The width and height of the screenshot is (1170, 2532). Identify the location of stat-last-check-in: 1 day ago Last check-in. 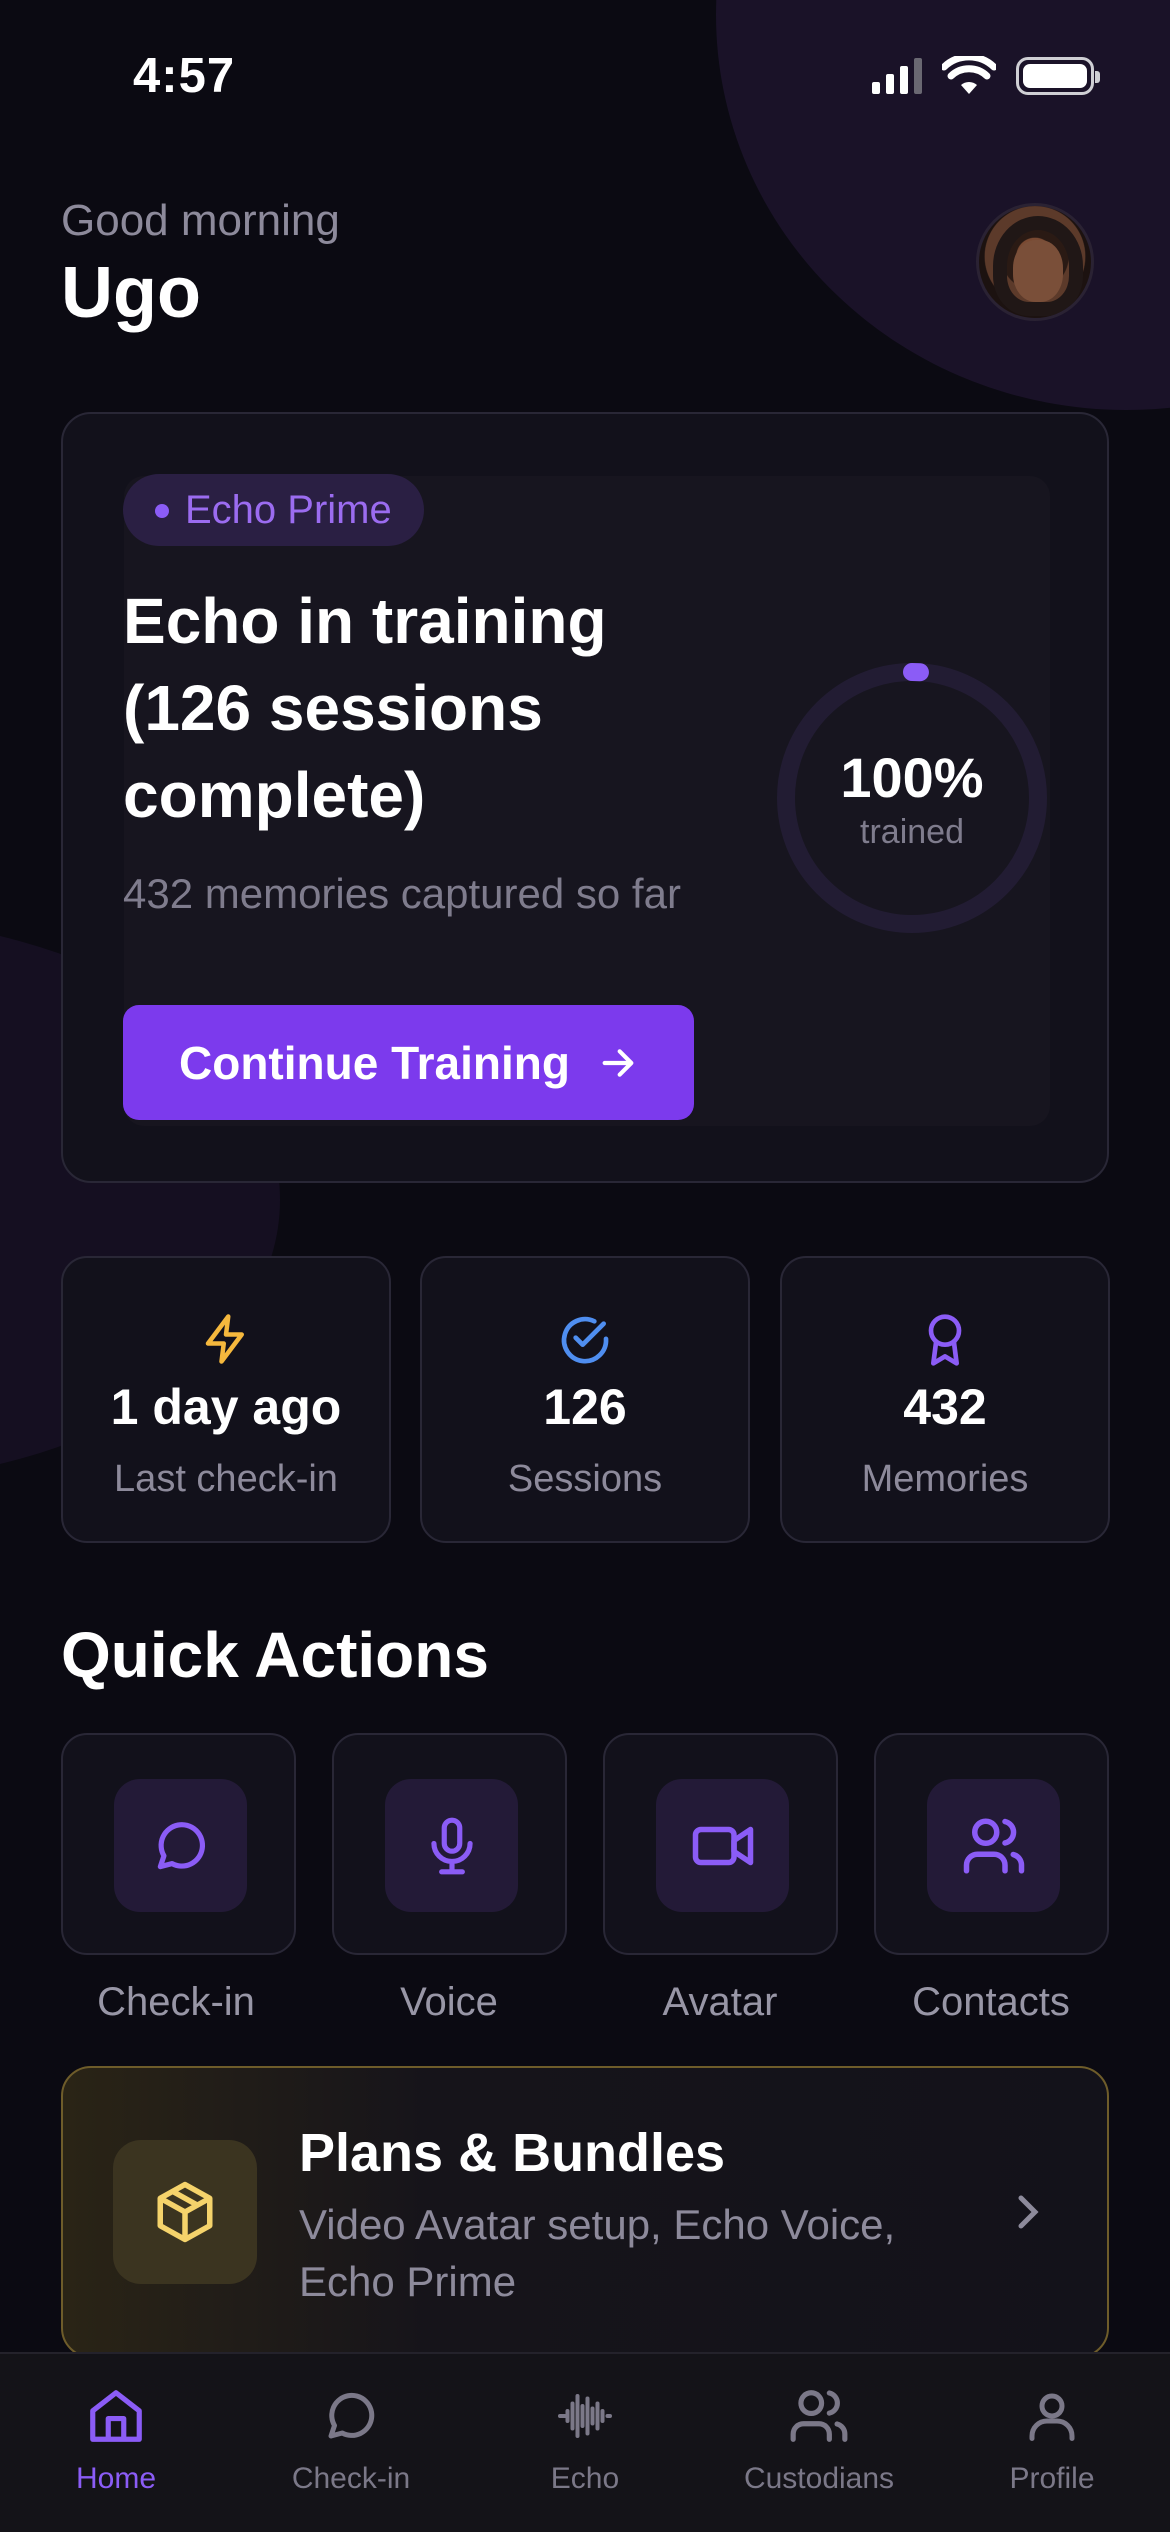
(226, 1399).